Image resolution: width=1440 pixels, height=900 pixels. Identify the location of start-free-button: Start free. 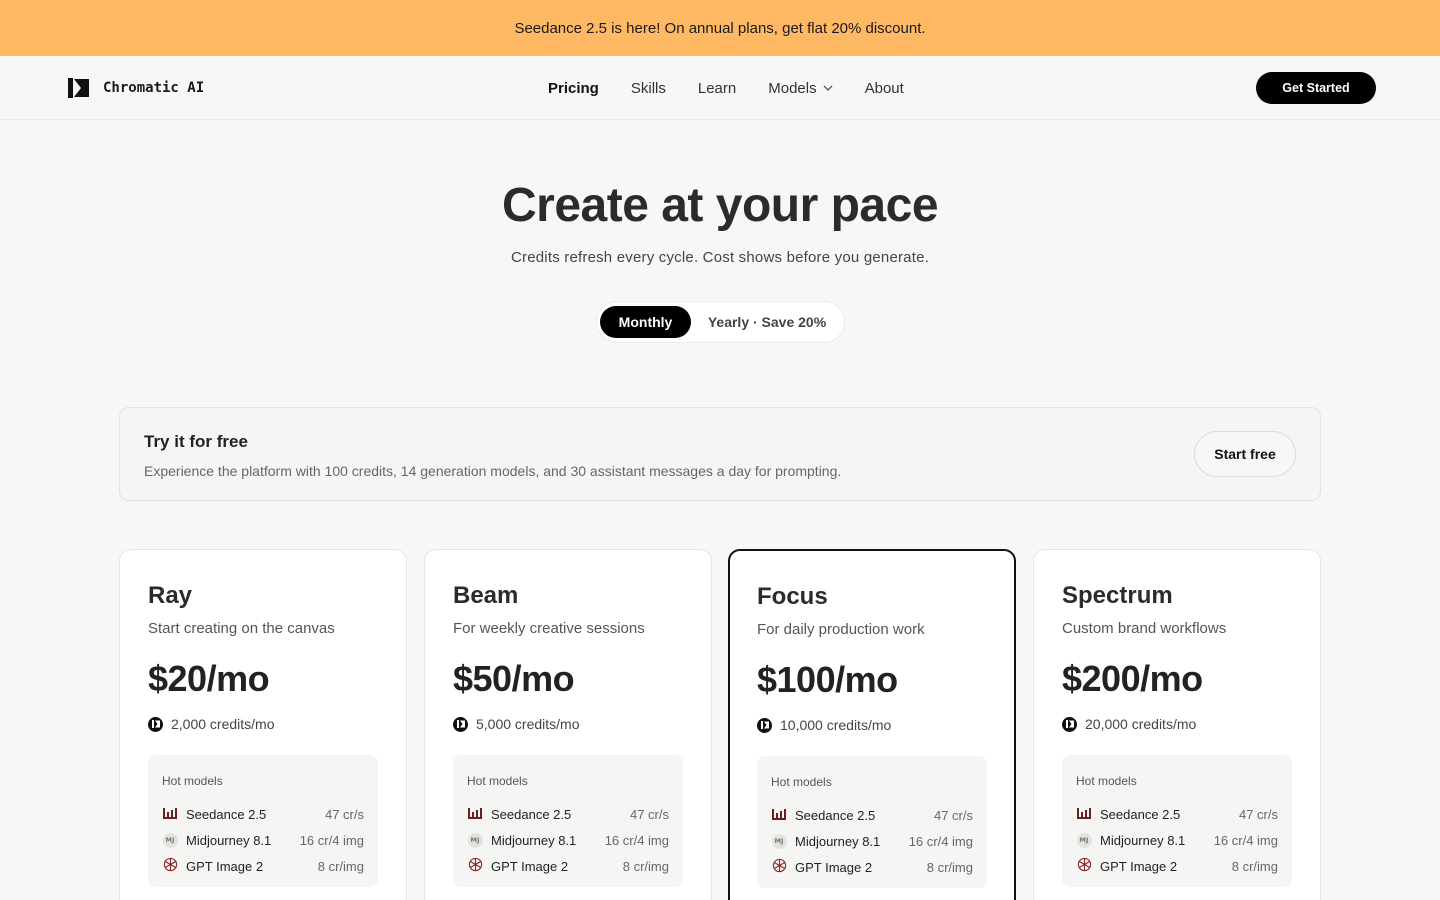
(1245, 454).